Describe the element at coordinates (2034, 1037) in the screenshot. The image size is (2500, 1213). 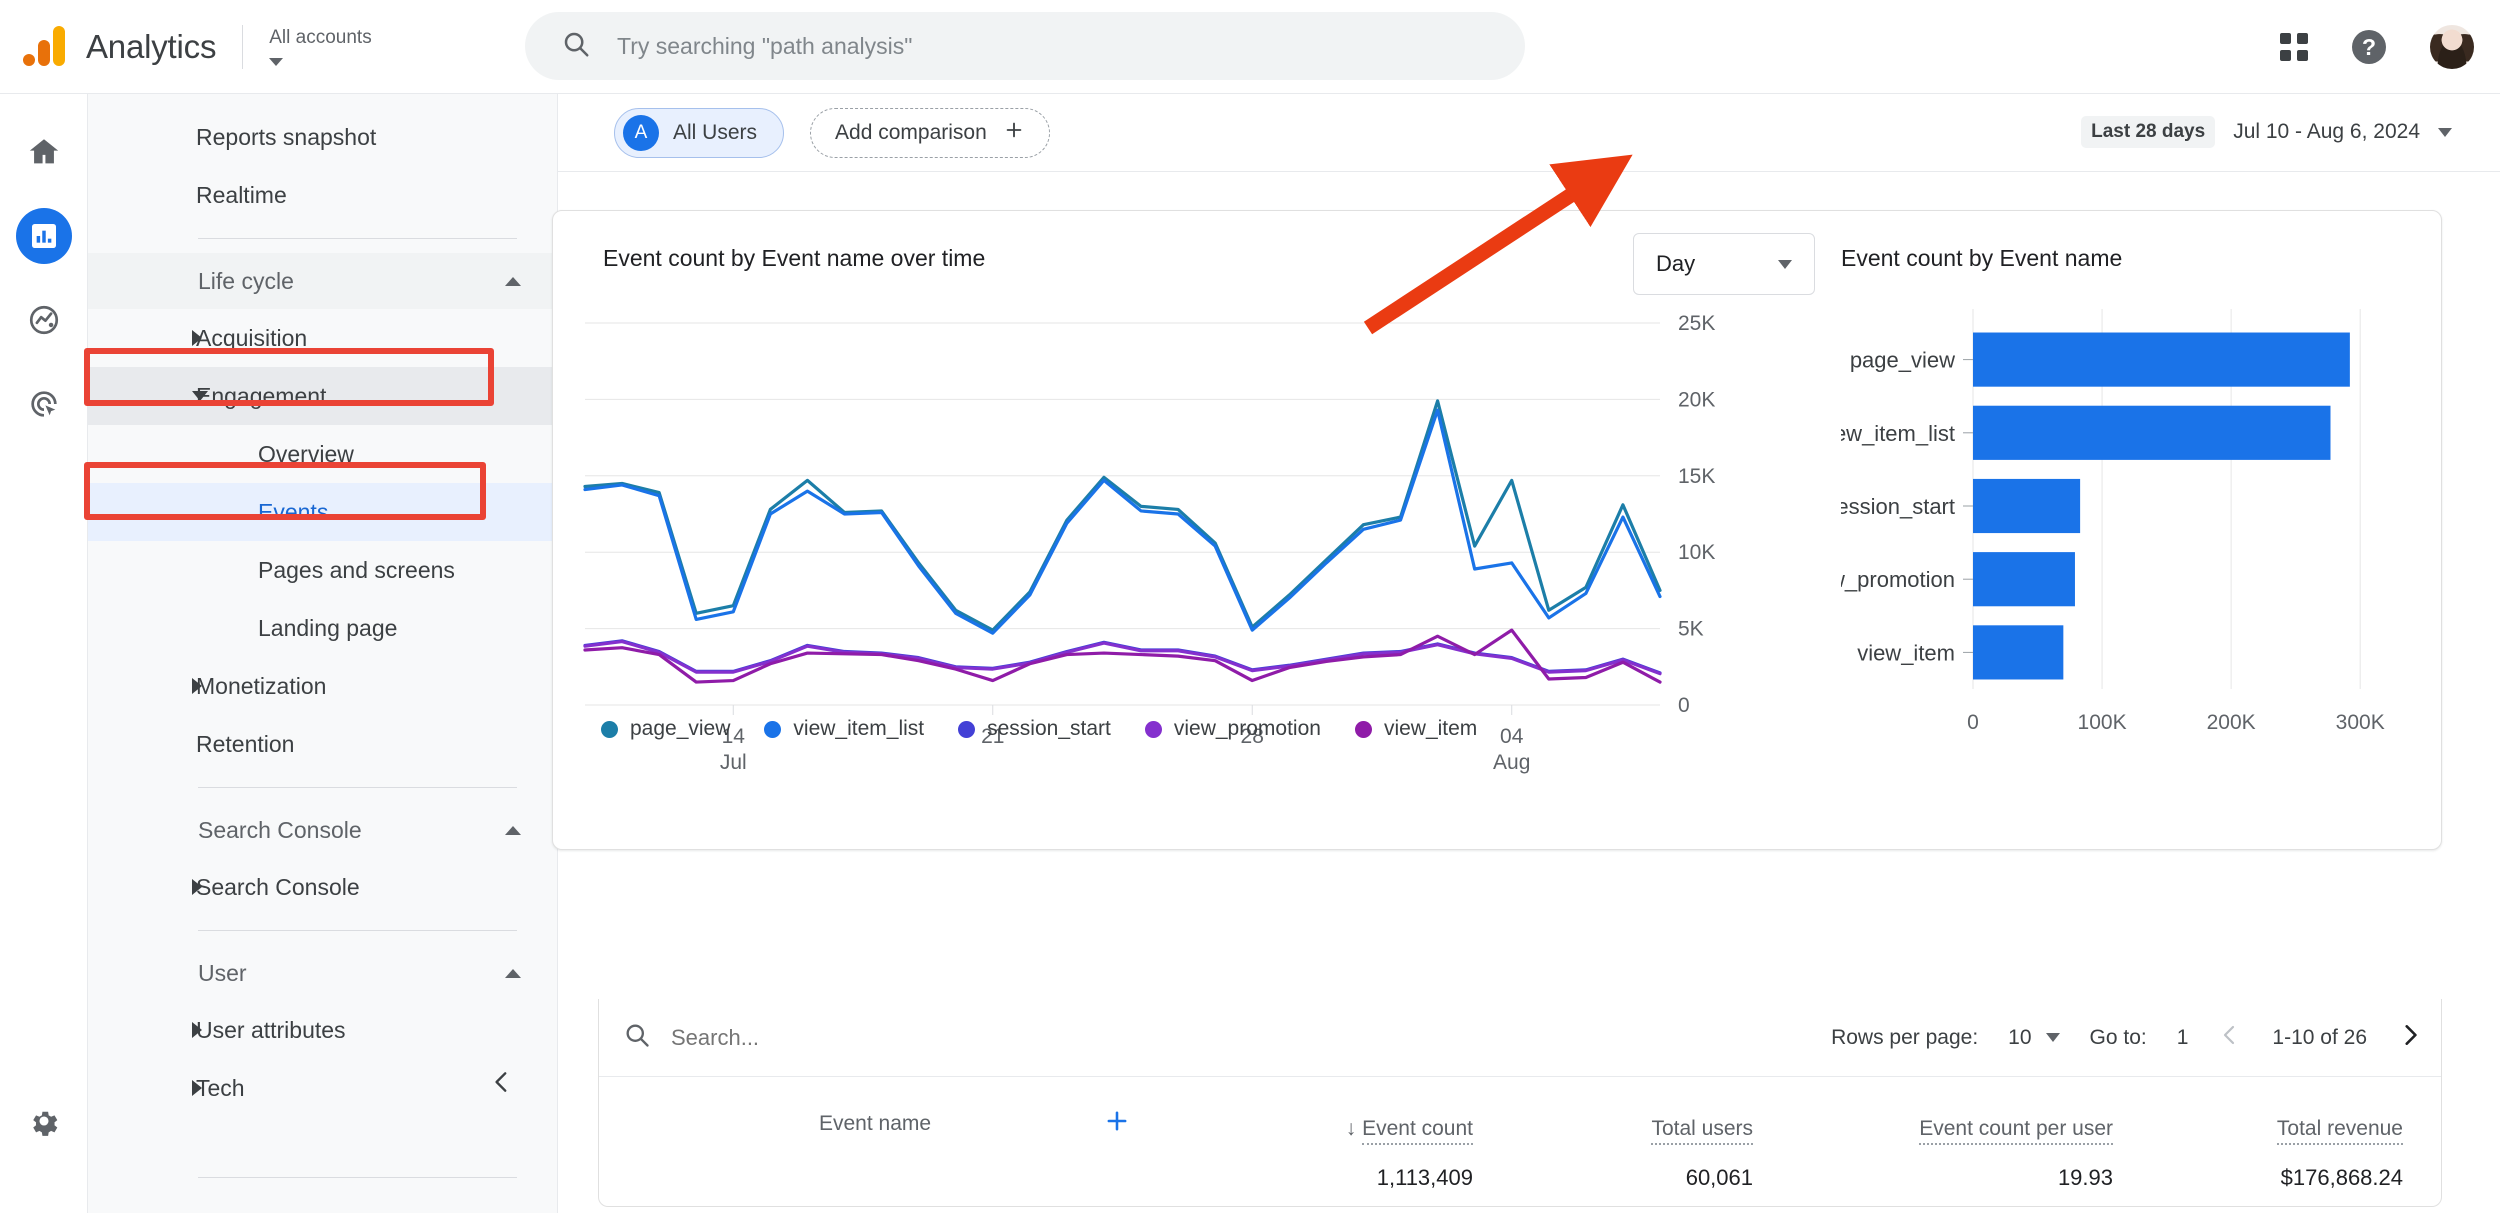
I see `rows-per-page-select: 10` at that location.